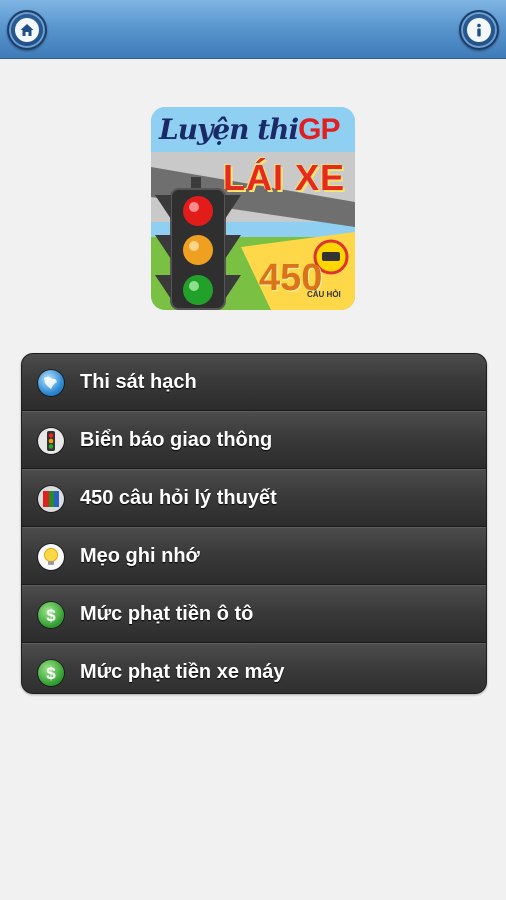  What do you see at coordinates (51, 441) in the screenshot?
I see `traffic-light-icon` at bounding box center [51, 441].